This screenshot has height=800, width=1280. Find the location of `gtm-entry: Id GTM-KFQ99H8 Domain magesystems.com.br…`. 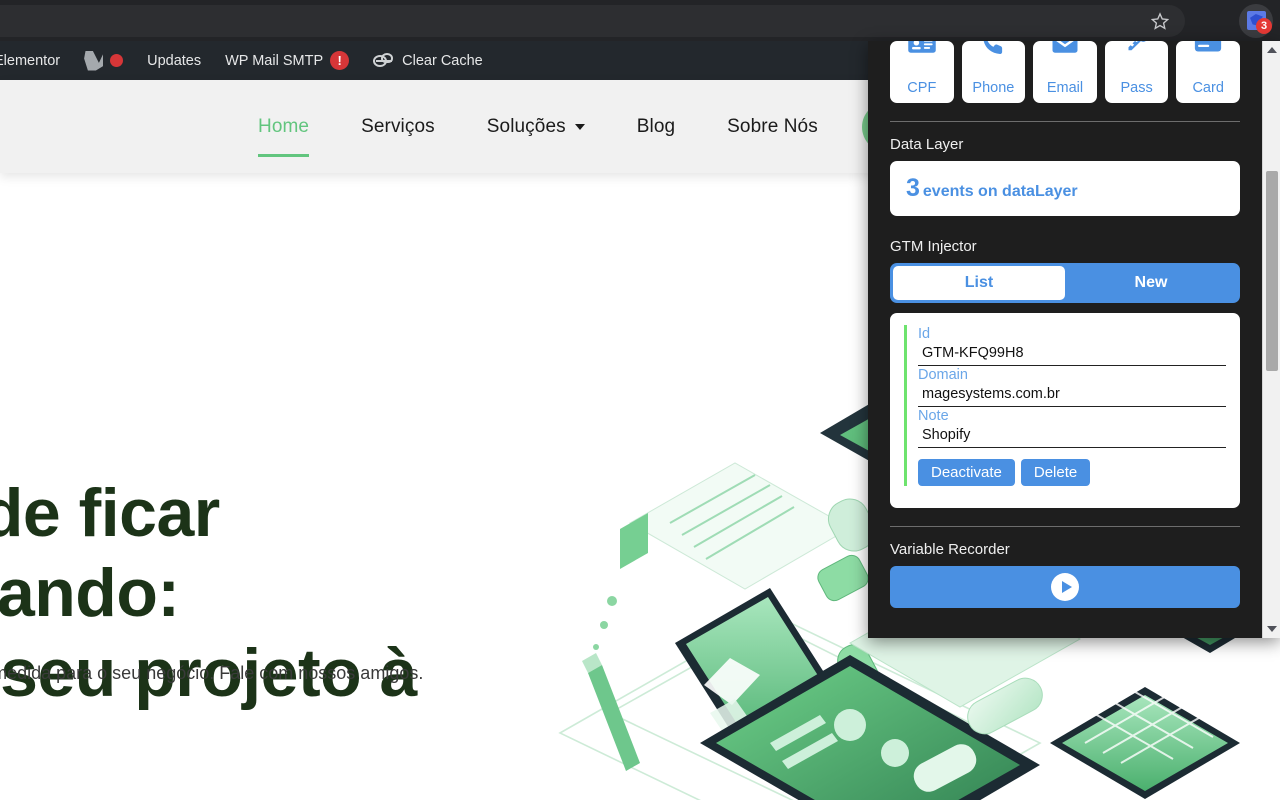

gtm-entry: Id GTM-KFQ99H8 Domain magesystems.com.br… is located at coordinates (1065, 406).